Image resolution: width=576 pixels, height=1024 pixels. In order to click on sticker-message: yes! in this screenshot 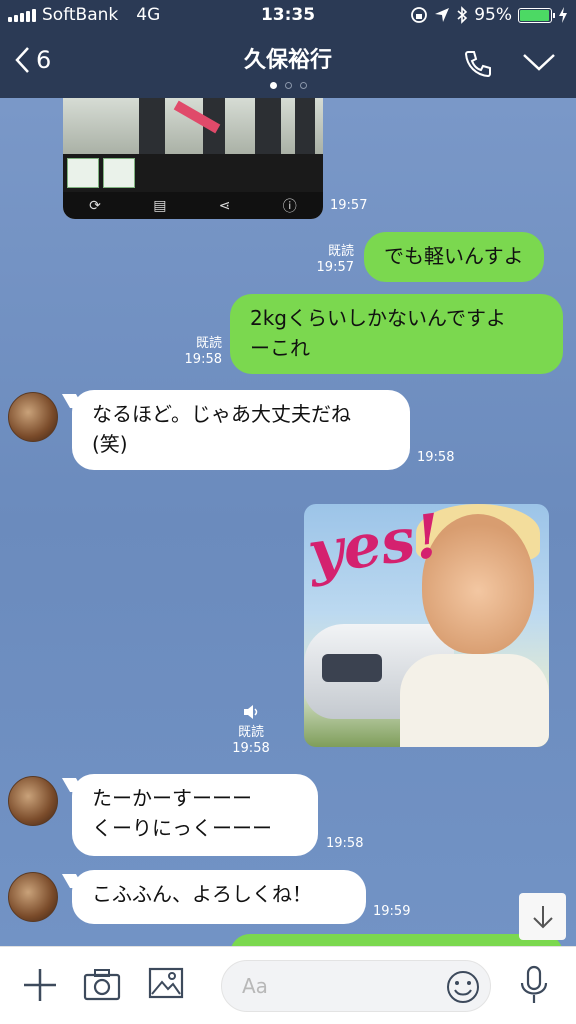, I will do `click(426, 625)`.